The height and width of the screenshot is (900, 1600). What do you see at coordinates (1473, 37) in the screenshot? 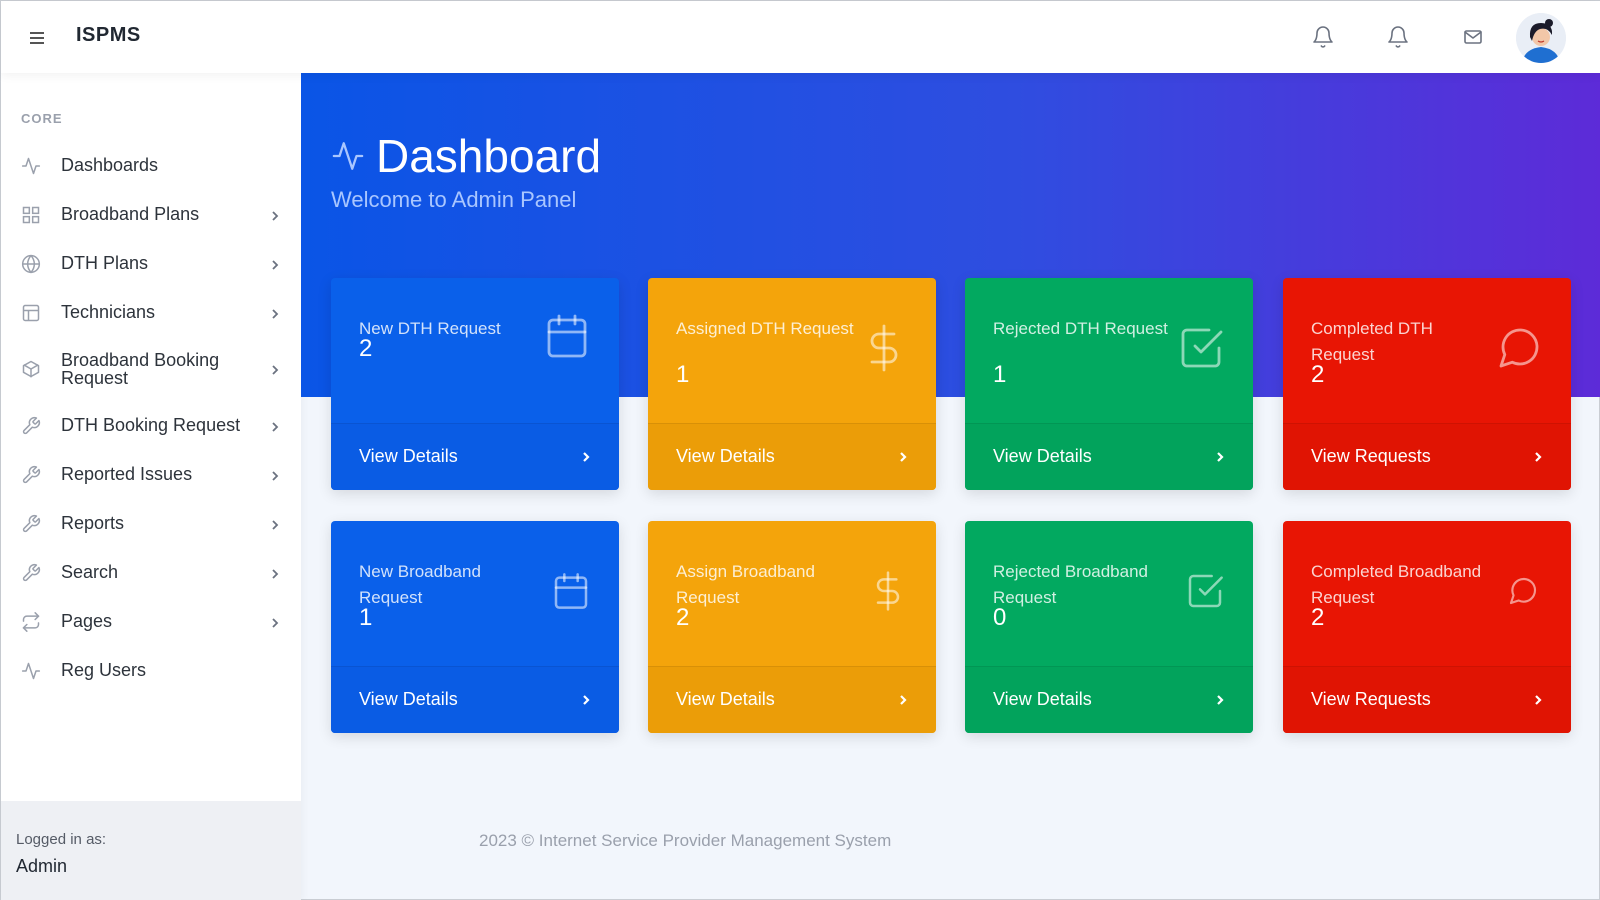
I see `mail-icon` at bounding box center [1473, 37].